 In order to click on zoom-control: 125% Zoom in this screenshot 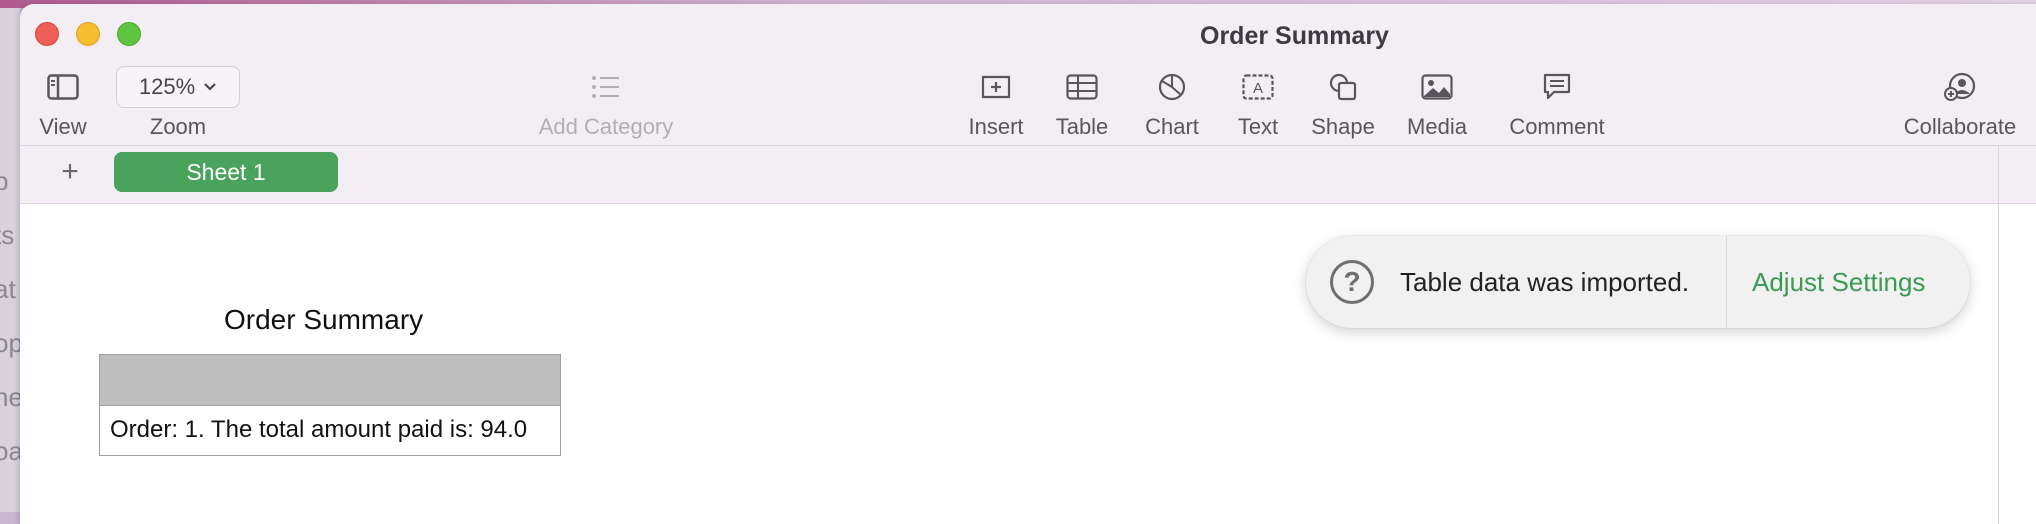, I will do `click(178, 102)`.